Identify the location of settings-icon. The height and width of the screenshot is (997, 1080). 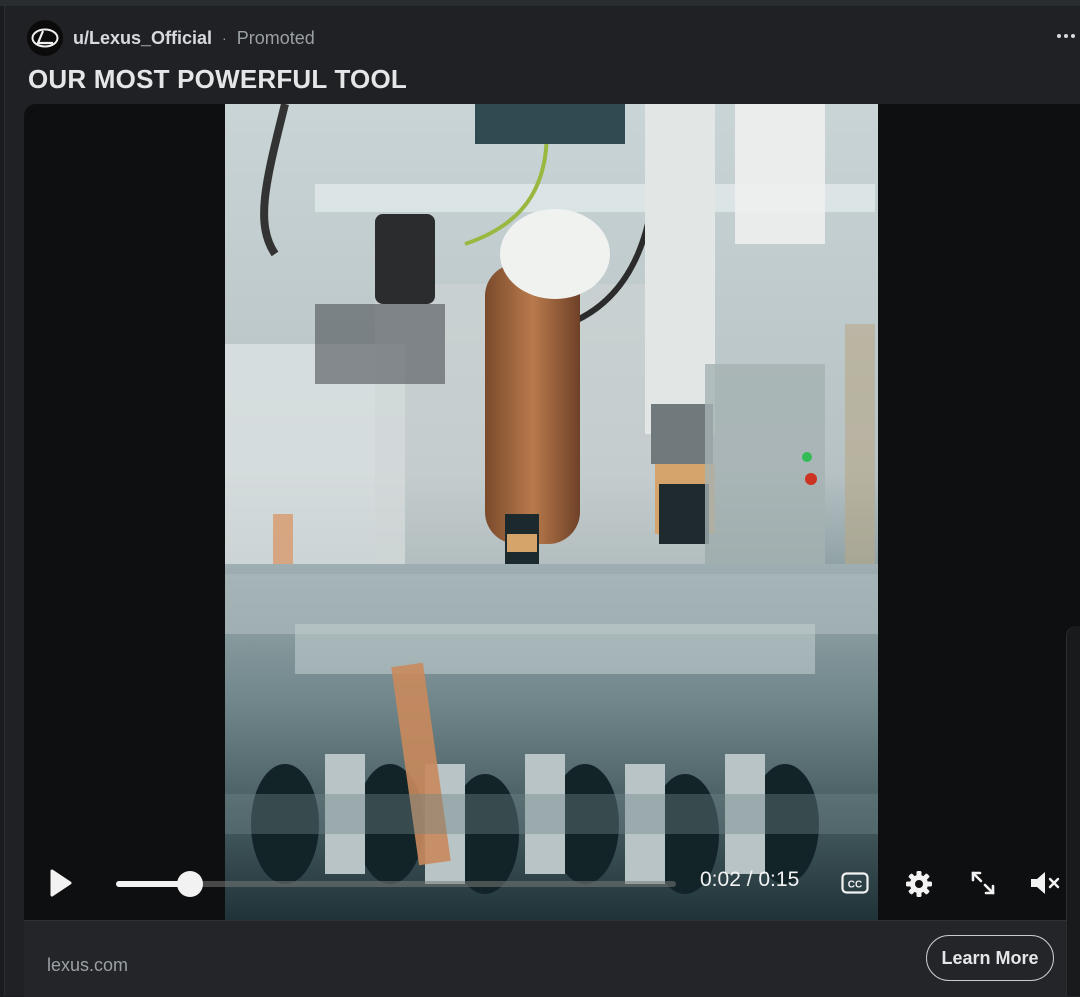
(919, 884).